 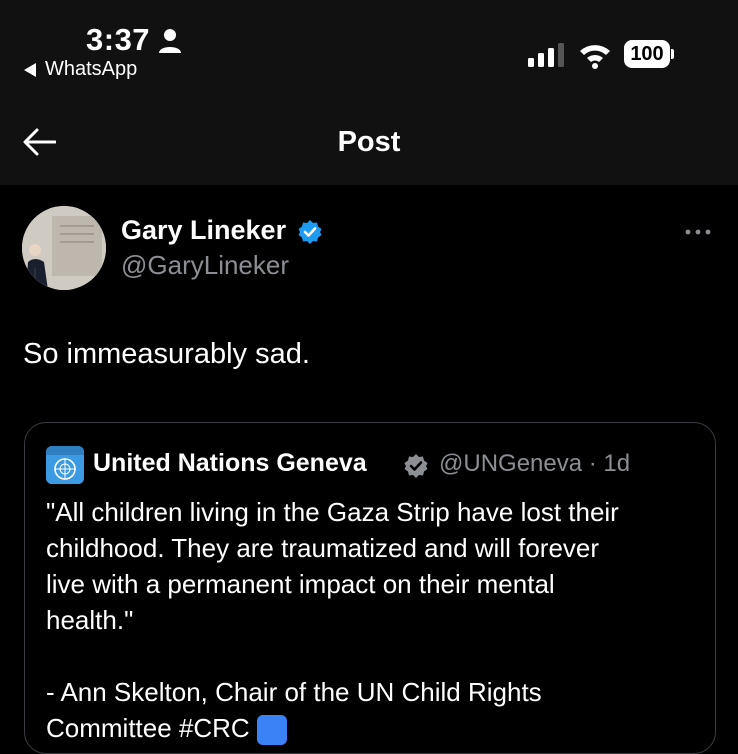 What do you see at coordinates (166, 354) in the screenshot?
I see `post-text: So immeasurably sad.` at bounding box center [166, 354].